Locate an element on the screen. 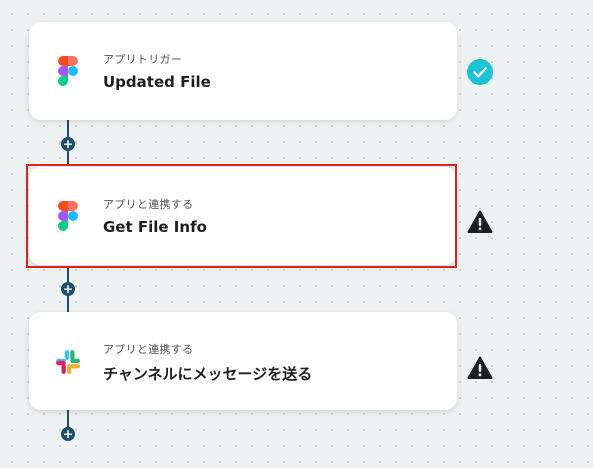 The height and width of the screenshot is (468, 593). step-type-label: アプリトリガー is located at coordinates (143, 59).